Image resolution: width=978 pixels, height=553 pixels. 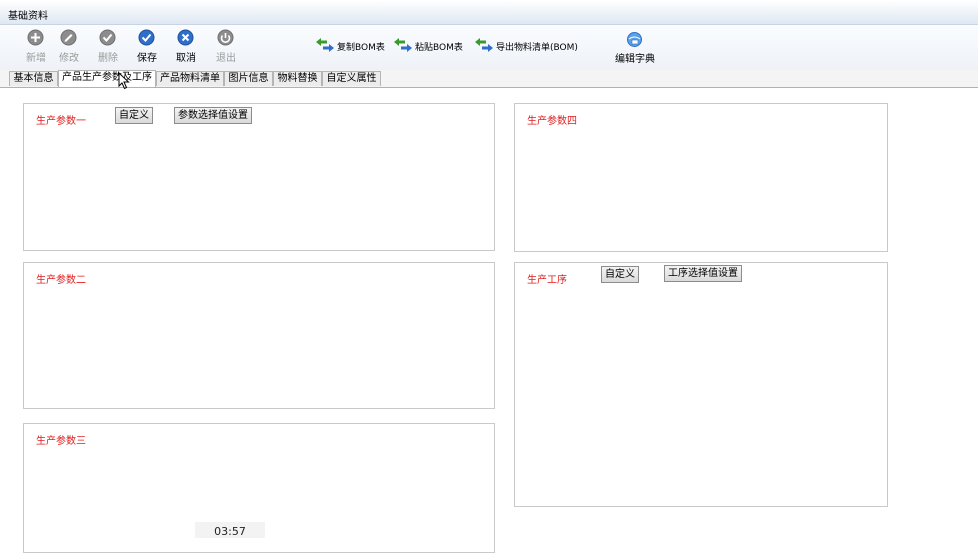 I want to click on save-label: 保存, so click(x=147, y=58).